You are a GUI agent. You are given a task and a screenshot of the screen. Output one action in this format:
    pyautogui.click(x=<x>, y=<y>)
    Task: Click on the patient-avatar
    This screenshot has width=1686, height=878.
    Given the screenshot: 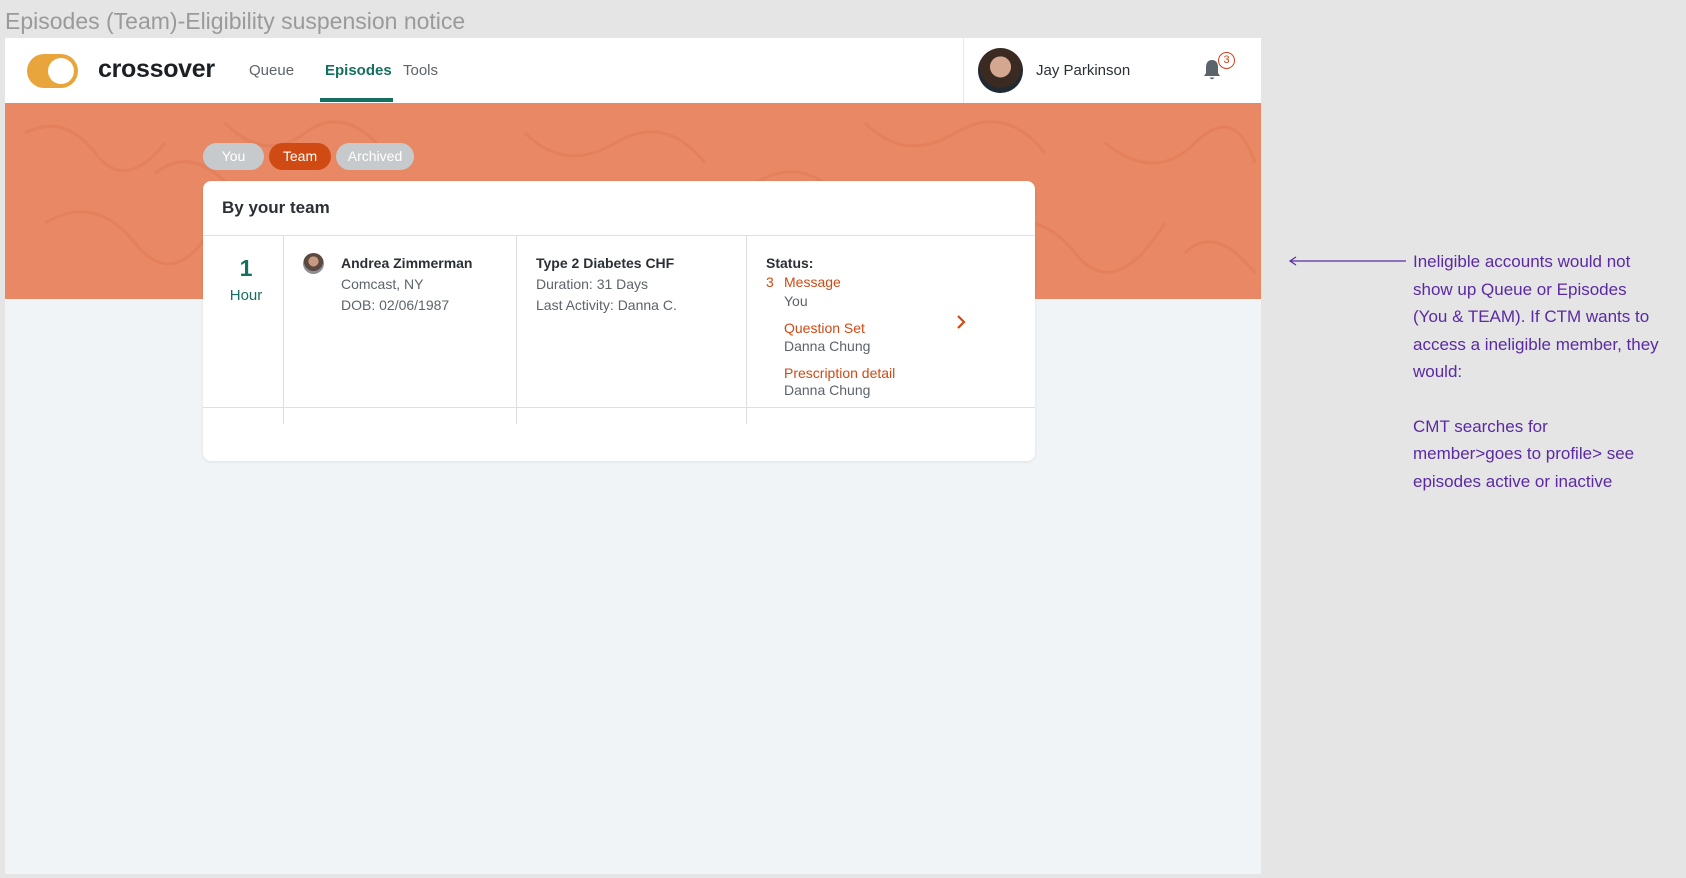 What is the action you would take?
    pyautogui.click(x=313, y=263)
    